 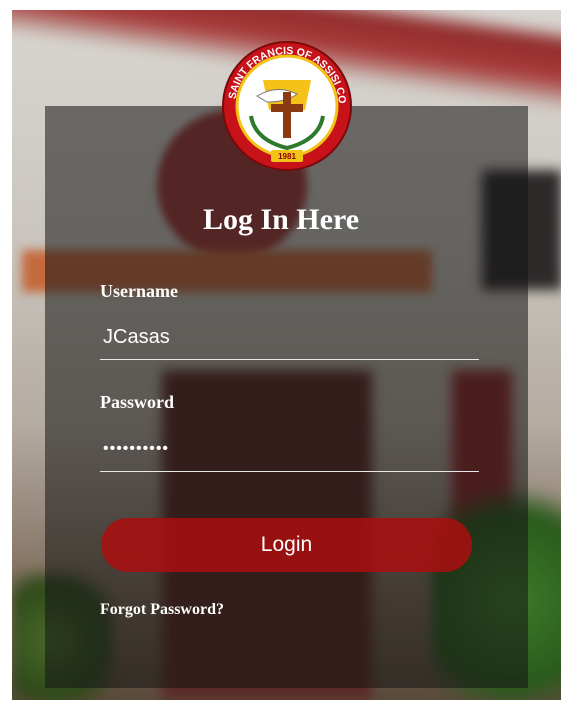 I want to click on login-button: Login, so click(x=286, y=545).